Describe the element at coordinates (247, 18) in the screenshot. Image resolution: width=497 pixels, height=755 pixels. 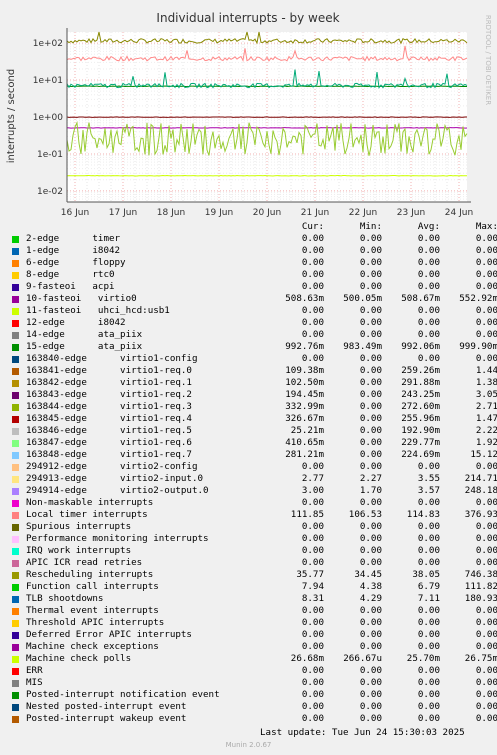
I see `chart-title: Individual interrupts - by week` at that location.